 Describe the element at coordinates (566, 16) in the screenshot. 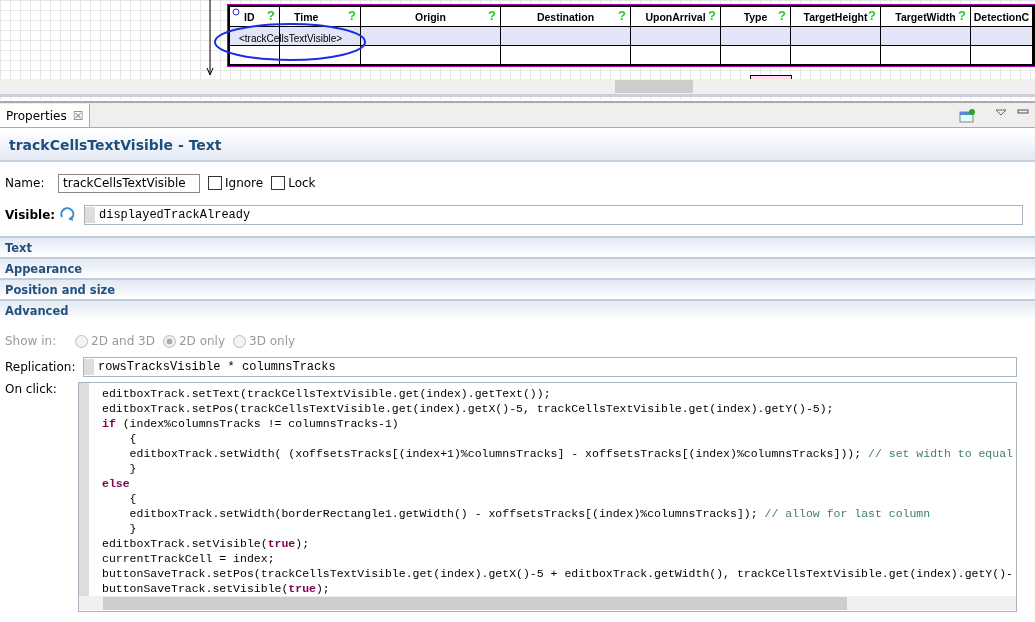

I see `column-header: Destination ?` at that location.